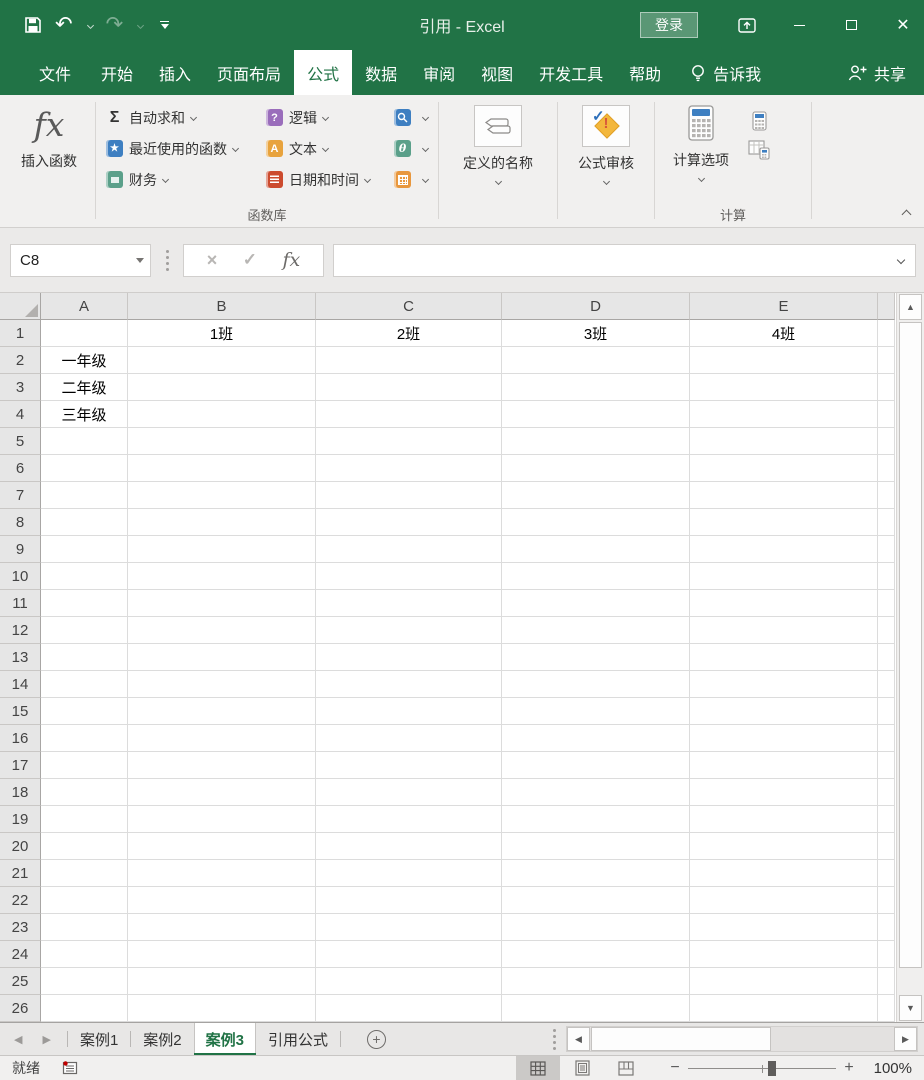  Describe the element at coordinates (409, 414) in the screenshot. I see `cell-C4` at that location.